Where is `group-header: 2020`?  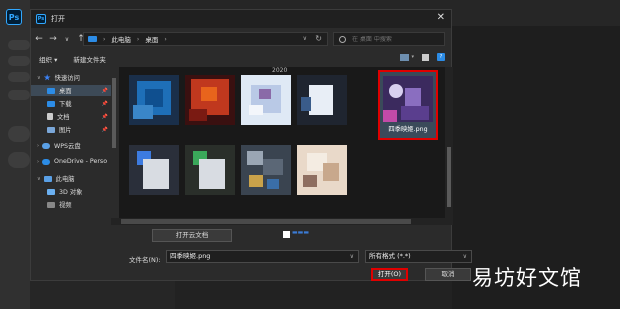 group-header: 2020 is located at coordinates (280, 70).